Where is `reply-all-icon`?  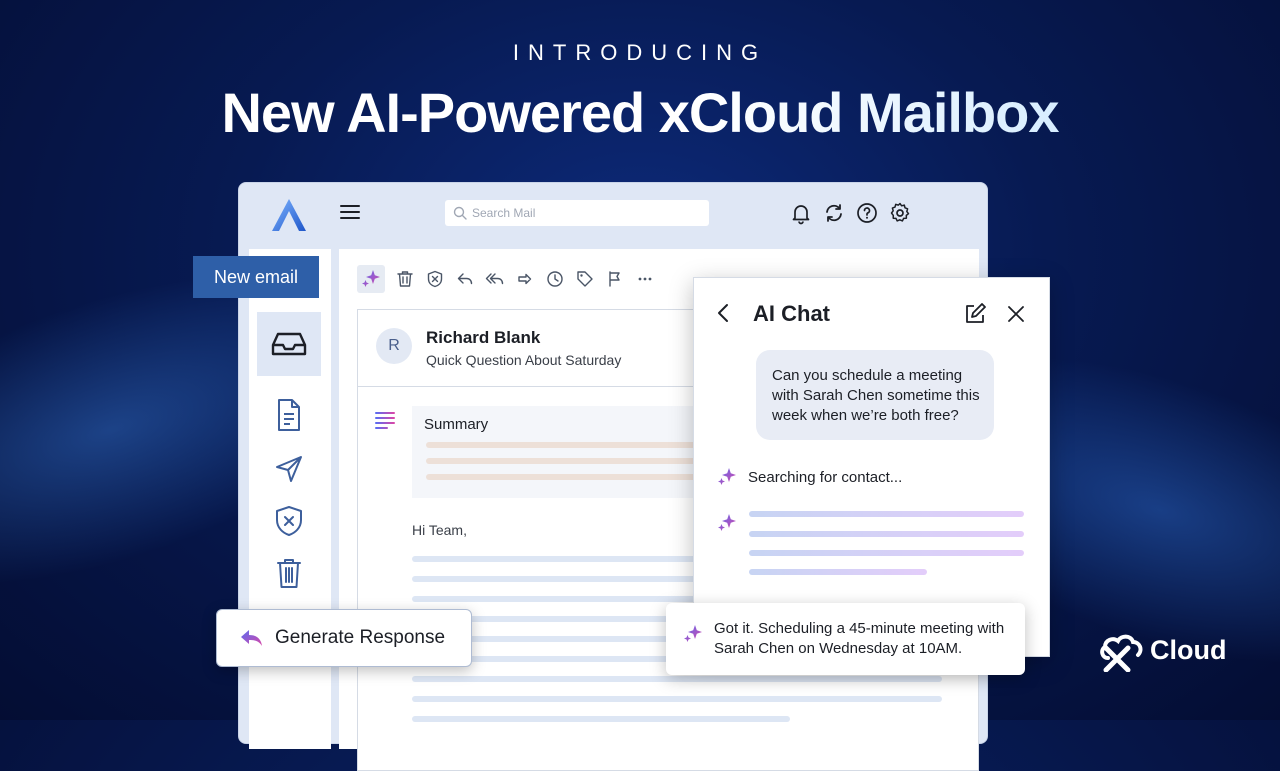
reply-all-icon is located at coordinates (494, 279).